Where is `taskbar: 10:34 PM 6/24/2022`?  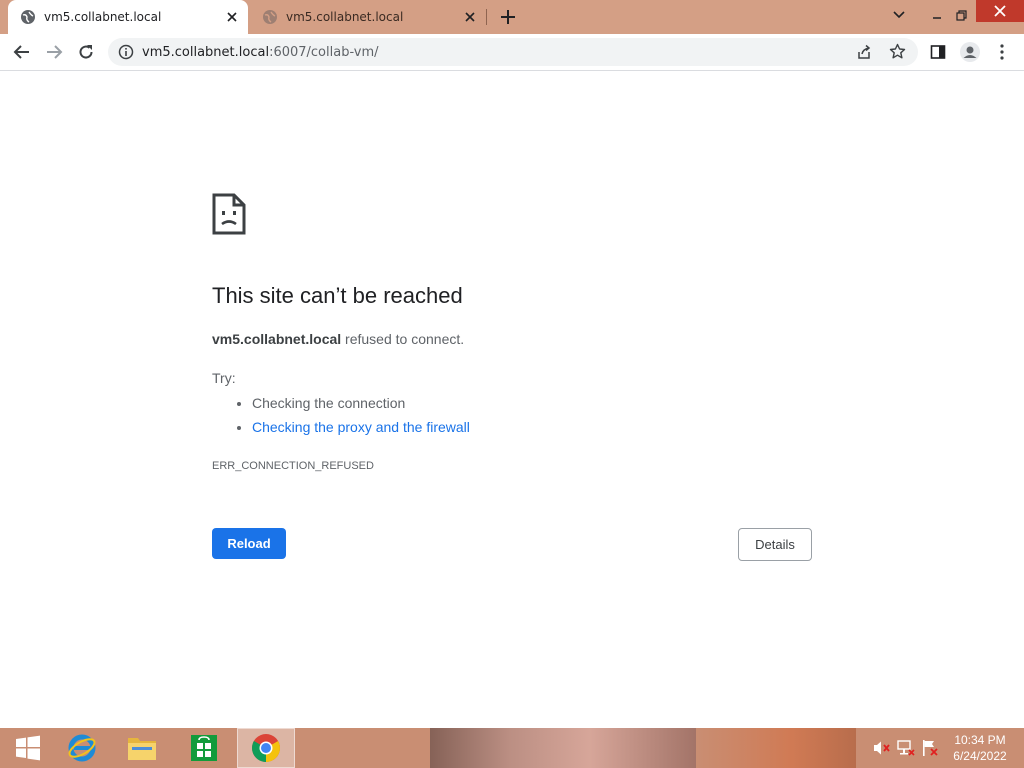
taskbar: 10:34 PM 6/24/2022 is located at coordinates (512, 748).